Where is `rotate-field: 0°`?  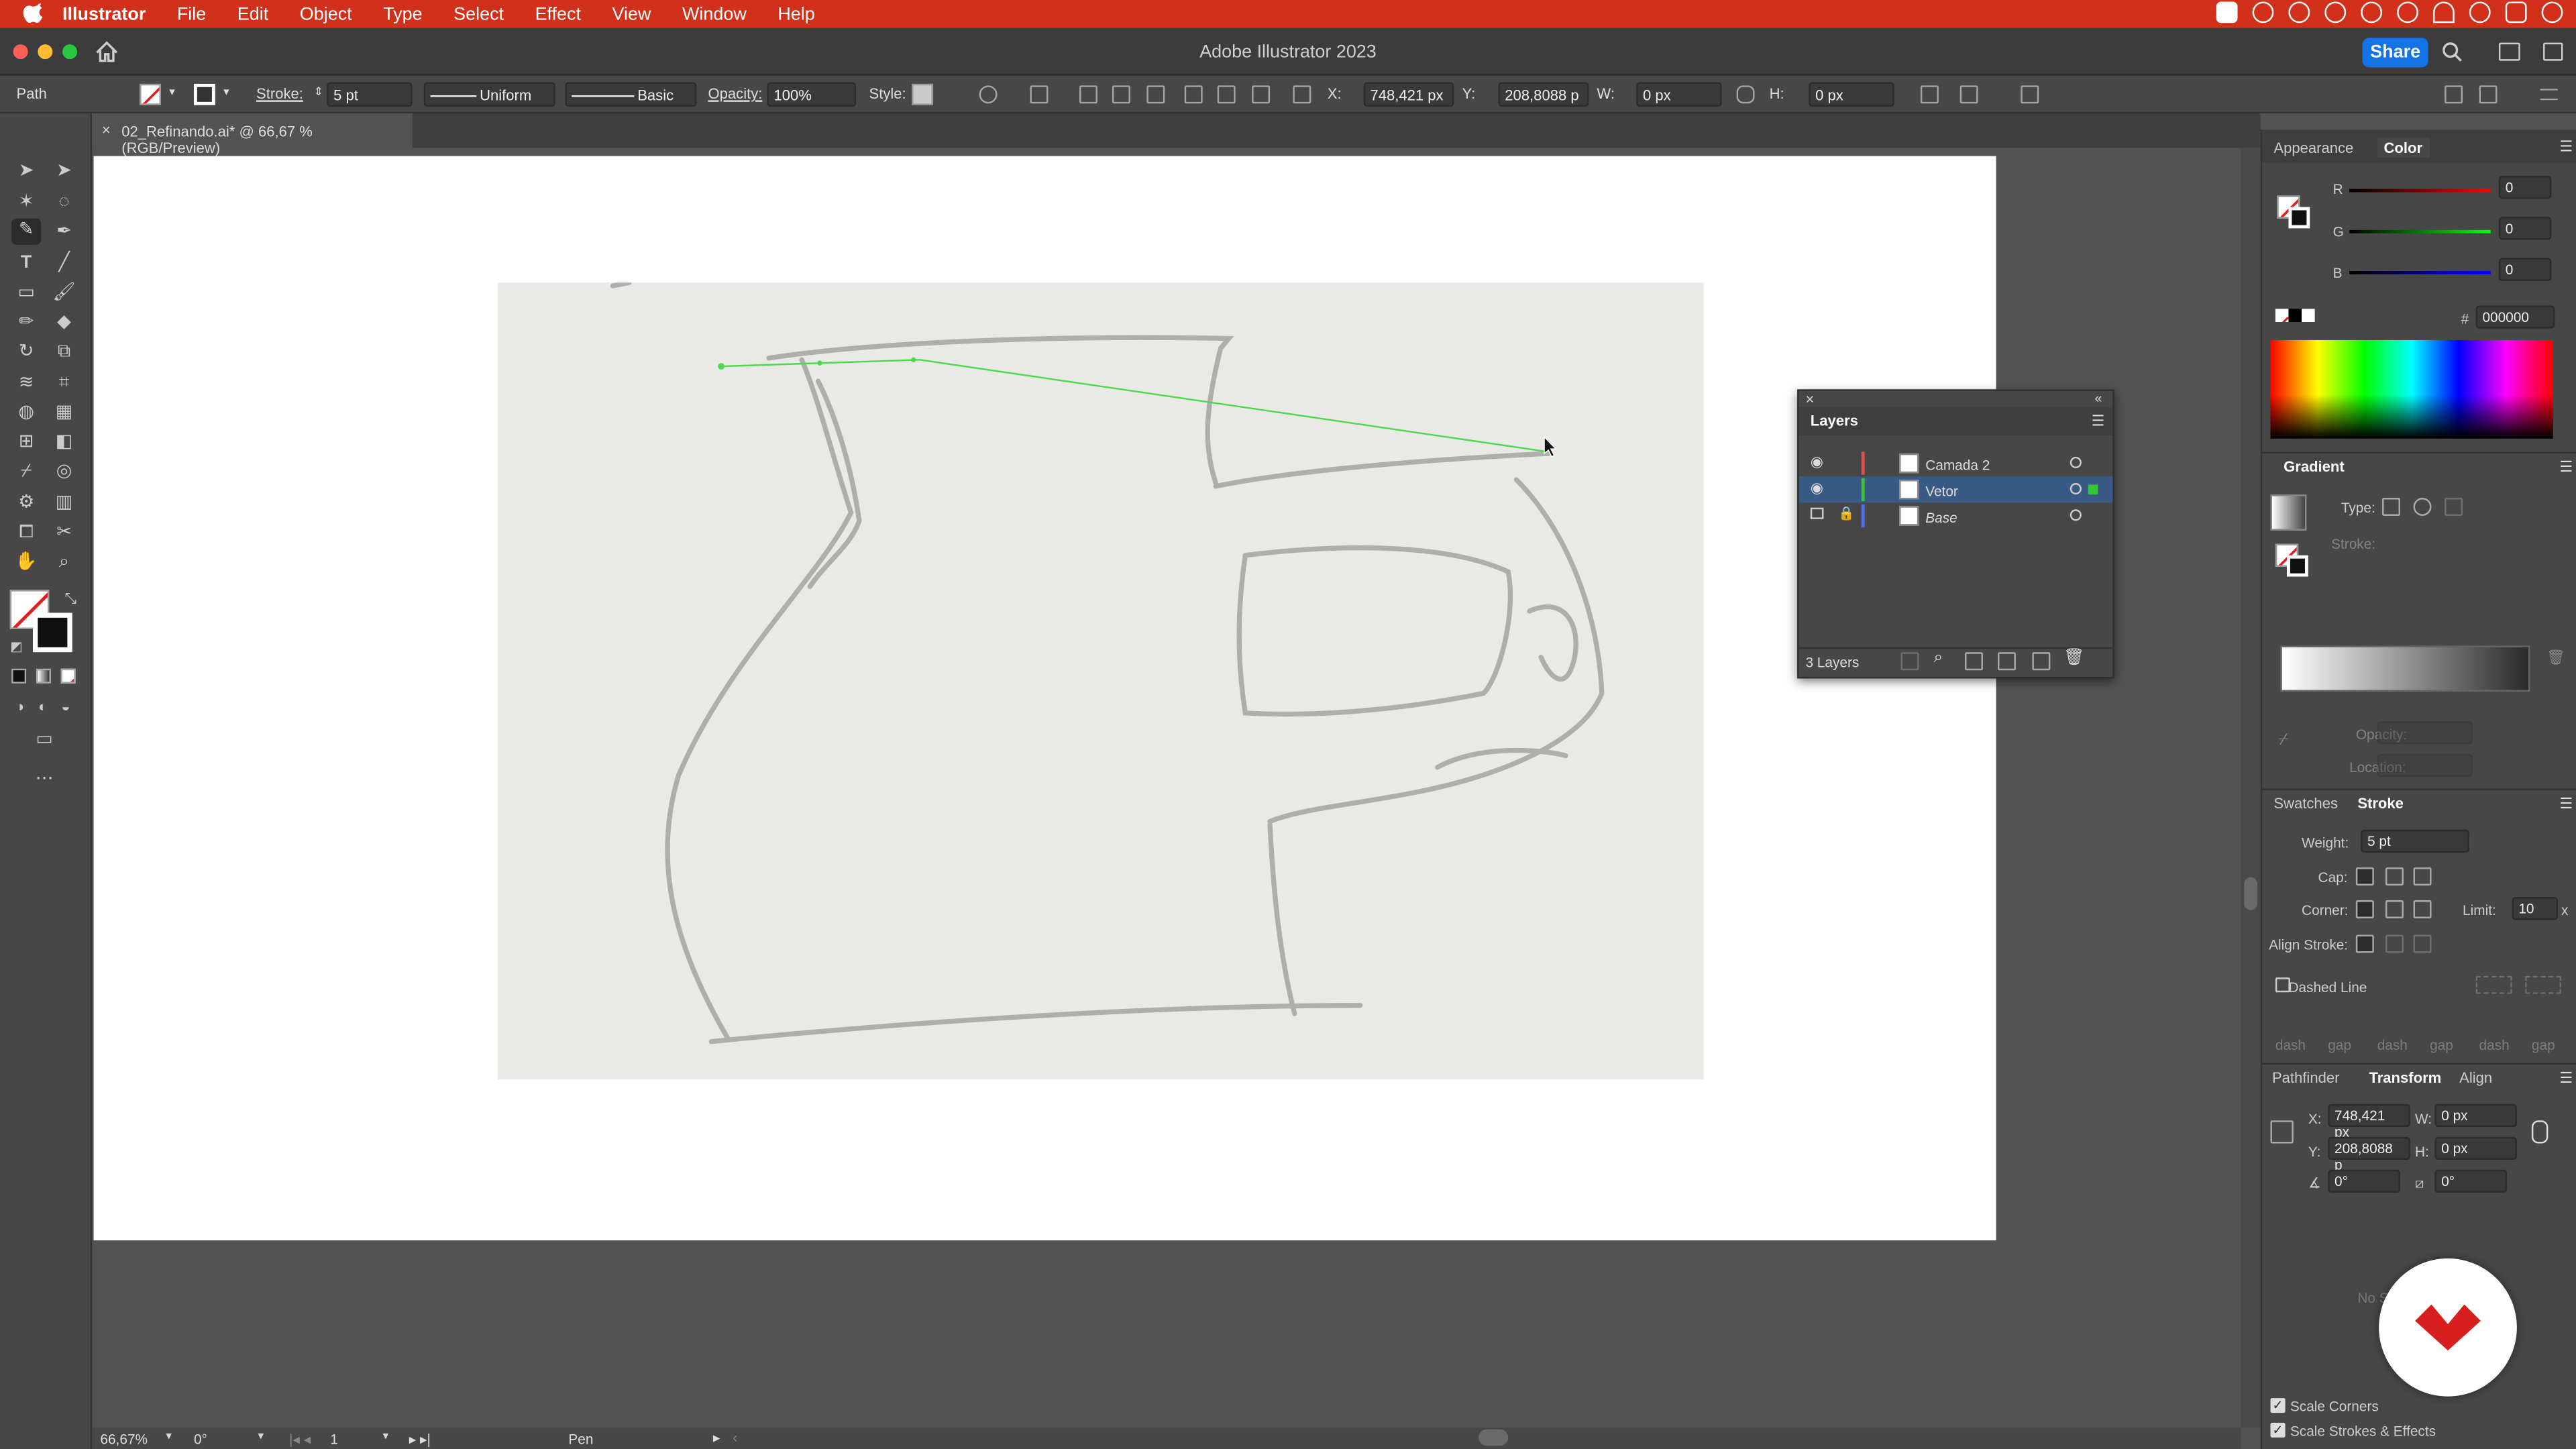
rotate-field: 0° is located at coordinates (2364, 1181).